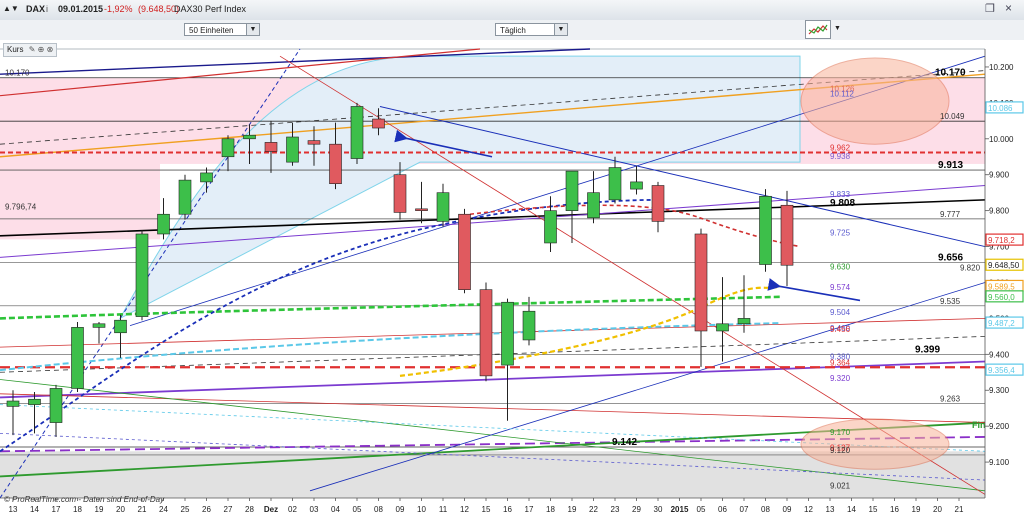  What do you see at coordinates (842, 94) in the screenshot?
I see `price-level-label: 10.112` at bounding box center [842, 94].